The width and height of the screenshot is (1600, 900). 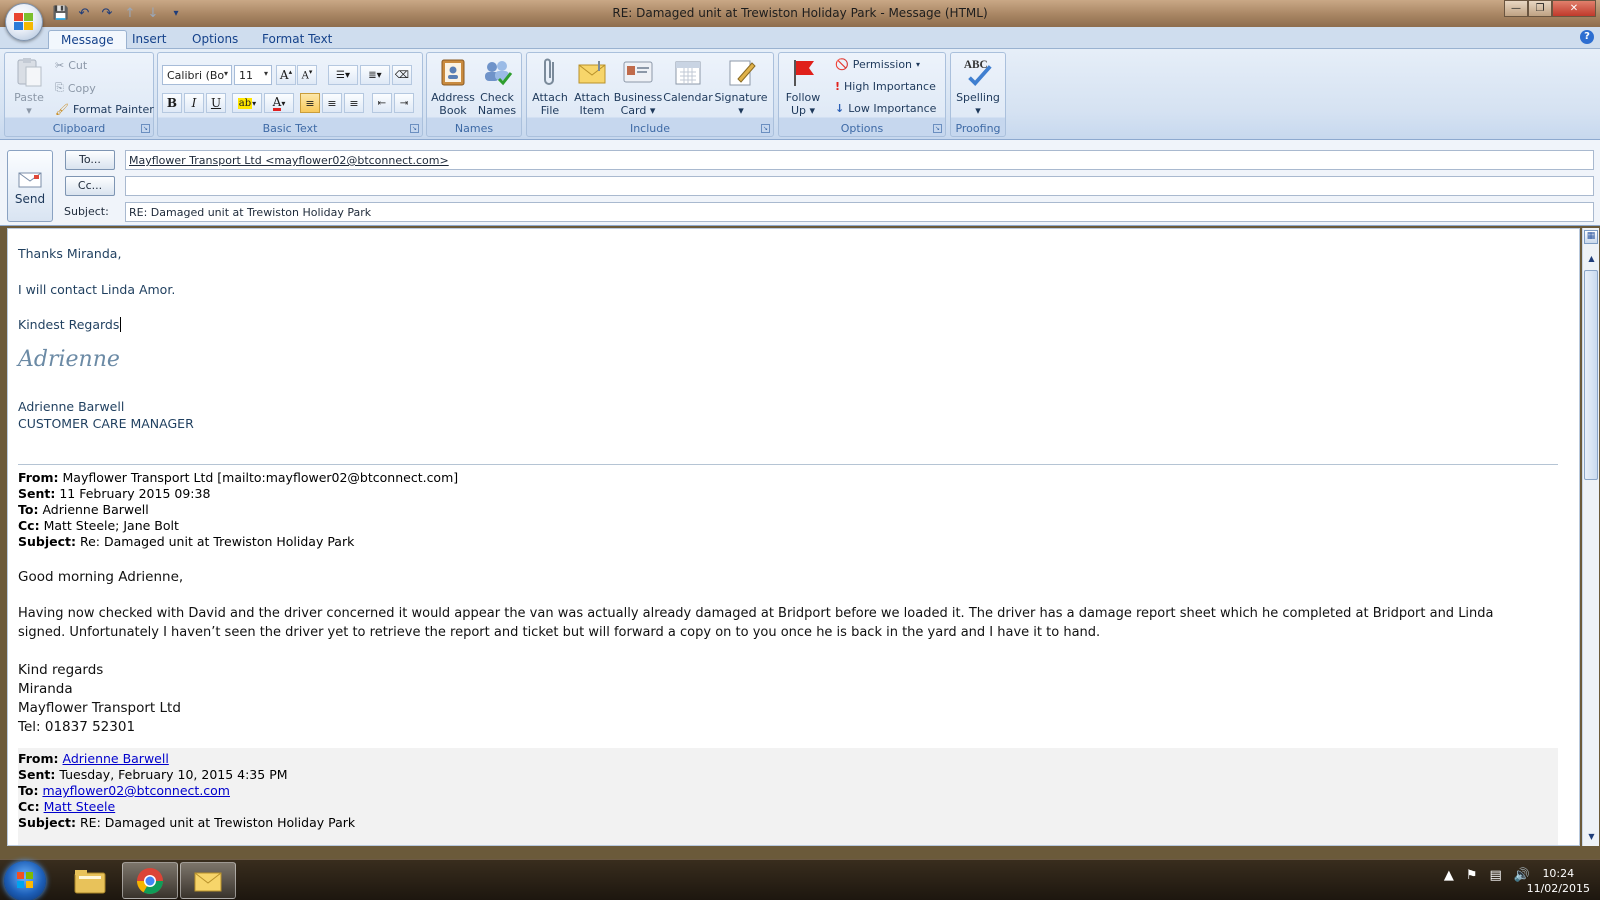 What do you see at coordinates (149, 39) in the screenshot?
I see `tab-insert: Insert` at bounding box center [149, 39].